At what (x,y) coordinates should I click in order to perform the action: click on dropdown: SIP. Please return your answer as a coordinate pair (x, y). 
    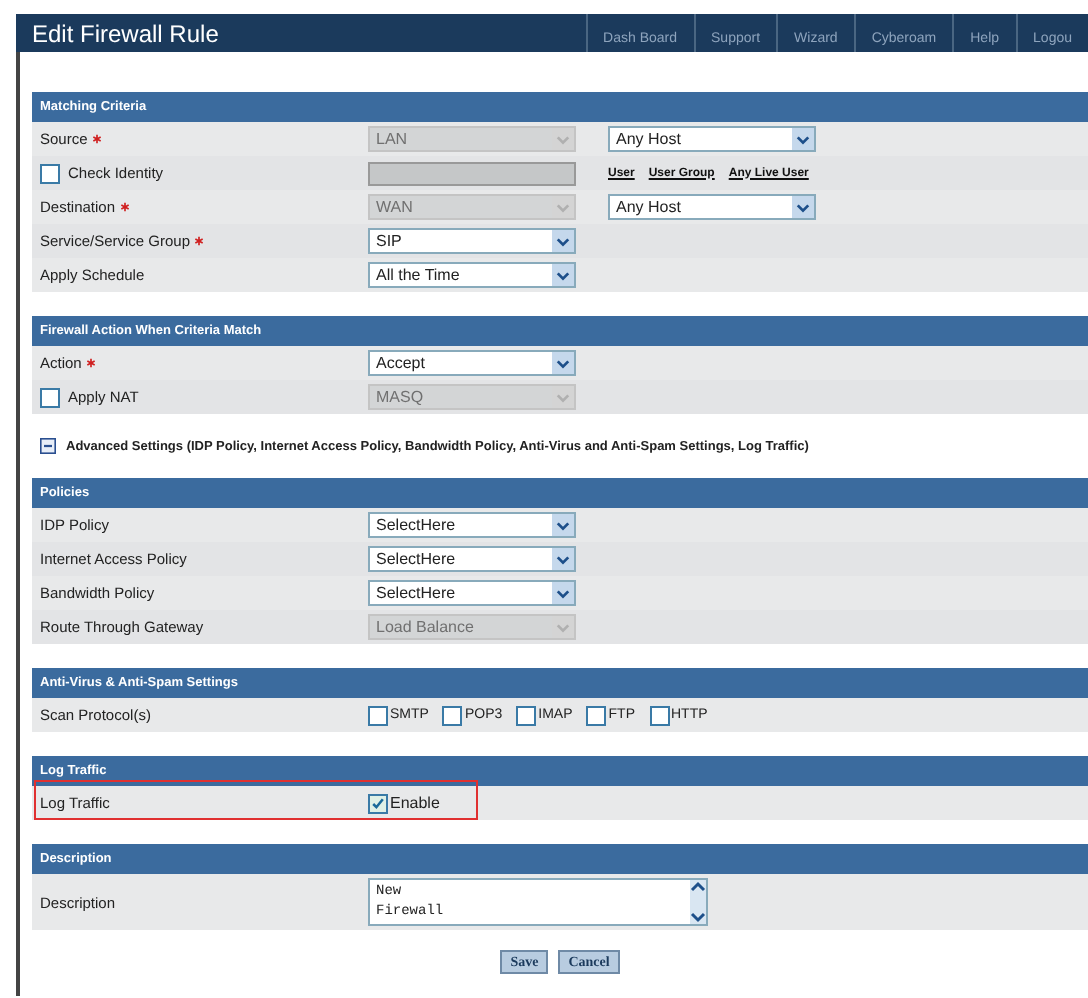
    Looking at the image, I should click on (472, 241).